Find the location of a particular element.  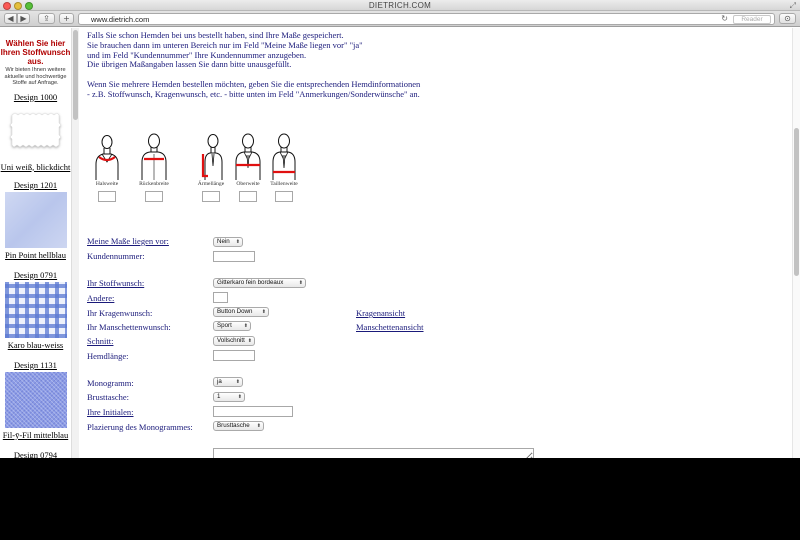

address-bar: www.dietrich.com ↻ Reader is located at coordinates (426, 19).